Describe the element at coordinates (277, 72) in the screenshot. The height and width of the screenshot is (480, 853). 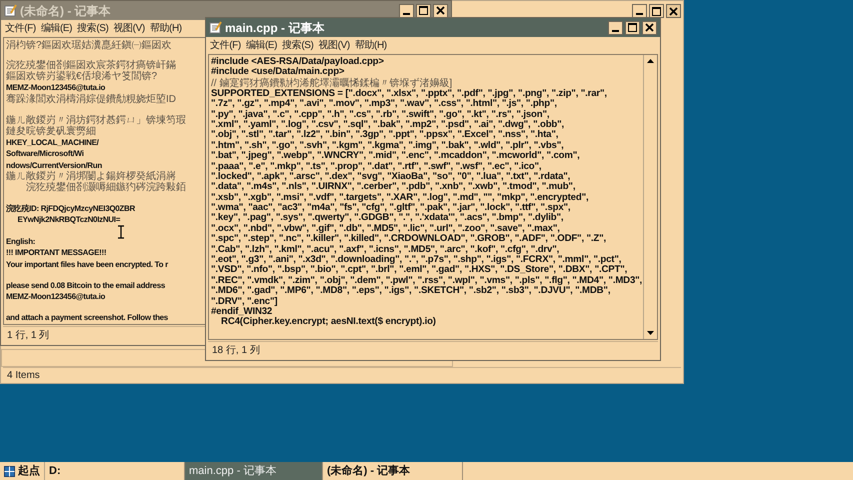
I see `text-line: #include <use/Data/main.cpp>` at that location.